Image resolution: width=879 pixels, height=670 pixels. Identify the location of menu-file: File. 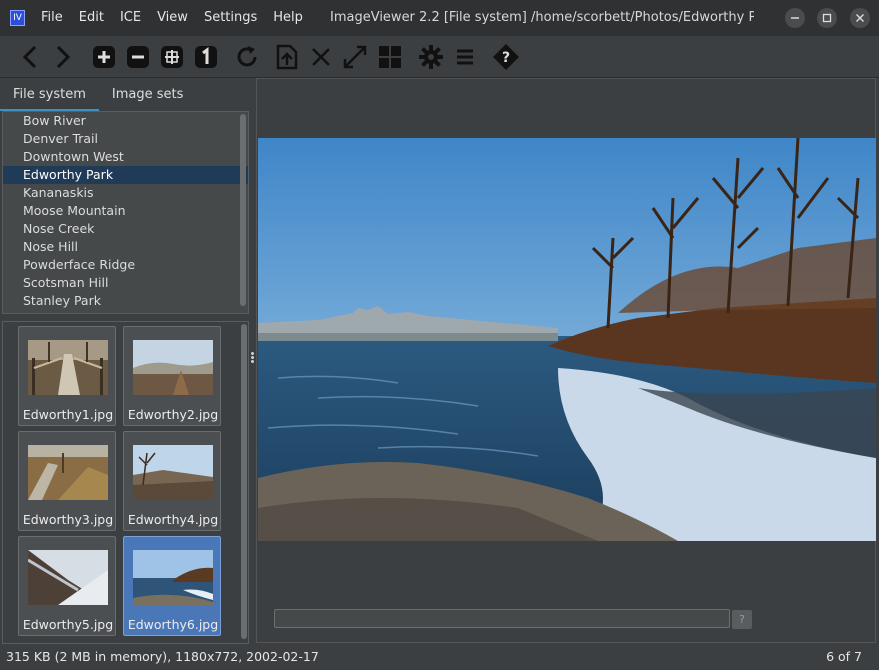
(52, 18).